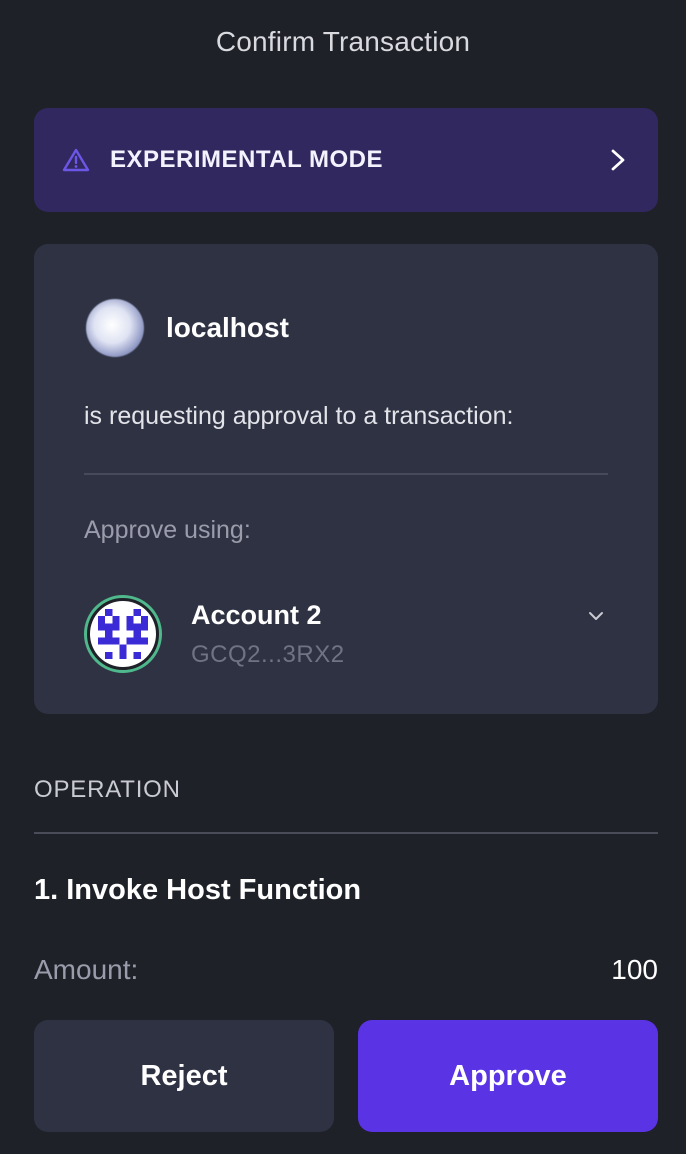  Describe the element at coordinates (115, 328) in the screenshot. I see `site-favicon-icon` at that location.